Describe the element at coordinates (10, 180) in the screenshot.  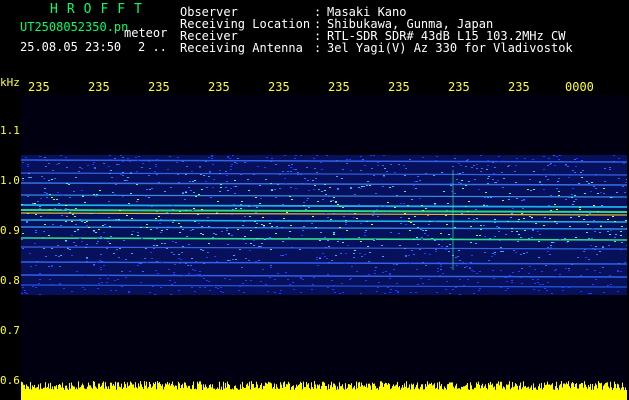
I see `y-tick-label: 1.0` at that location.